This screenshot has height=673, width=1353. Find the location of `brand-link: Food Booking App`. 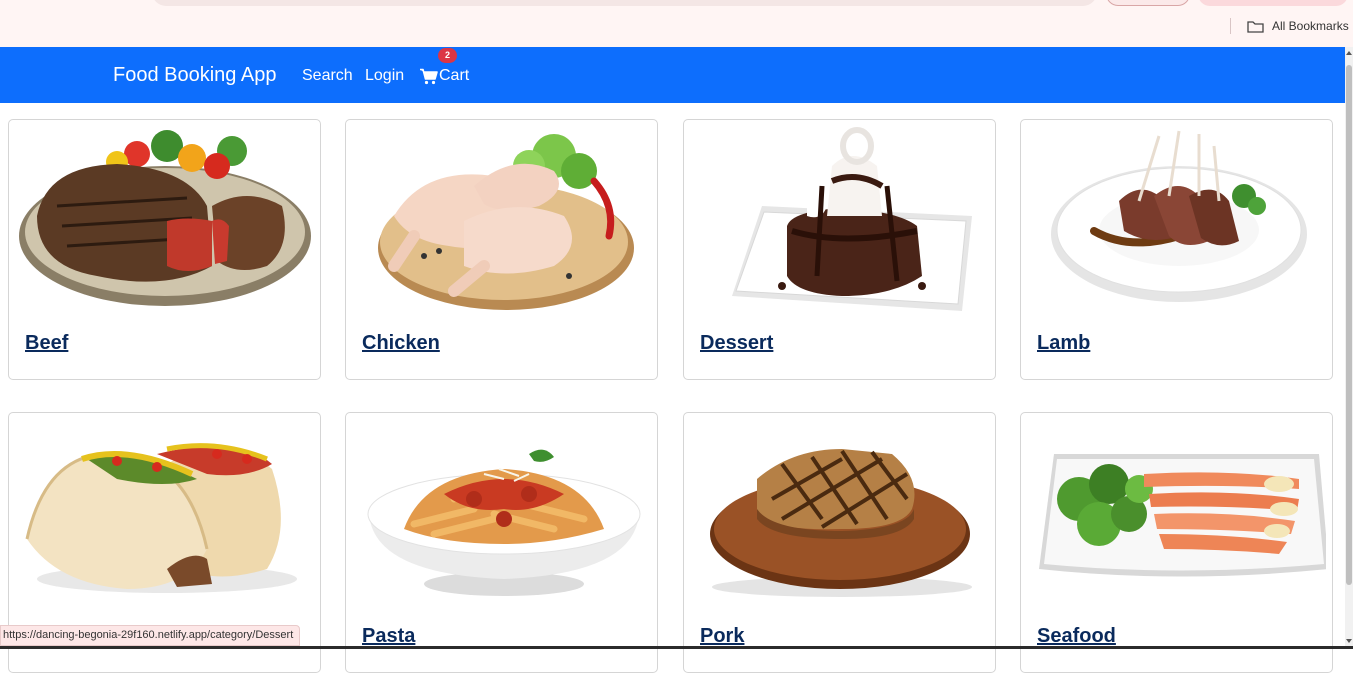

brand-link: Food Booking App is located at coordinates (194, 75).